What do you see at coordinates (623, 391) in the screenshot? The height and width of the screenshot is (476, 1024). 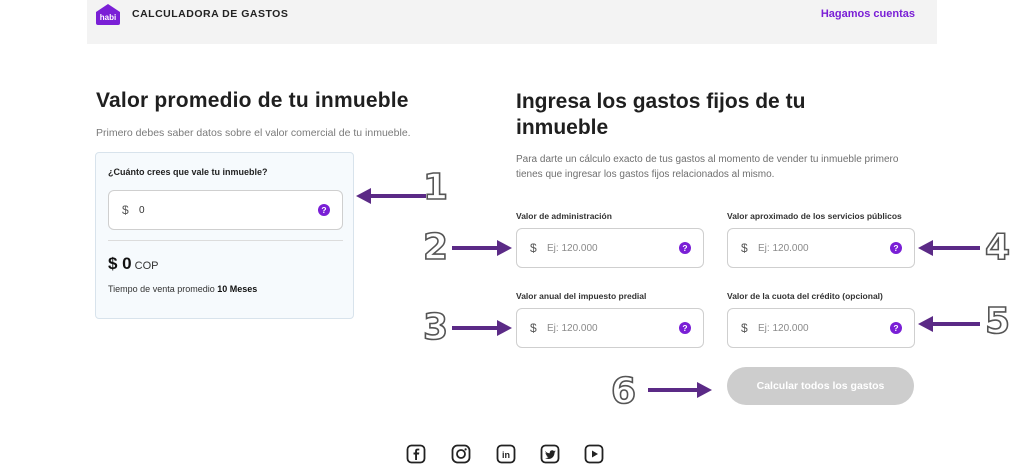 I see `annotation-number-6: 6` at bounding box center [623, 391].